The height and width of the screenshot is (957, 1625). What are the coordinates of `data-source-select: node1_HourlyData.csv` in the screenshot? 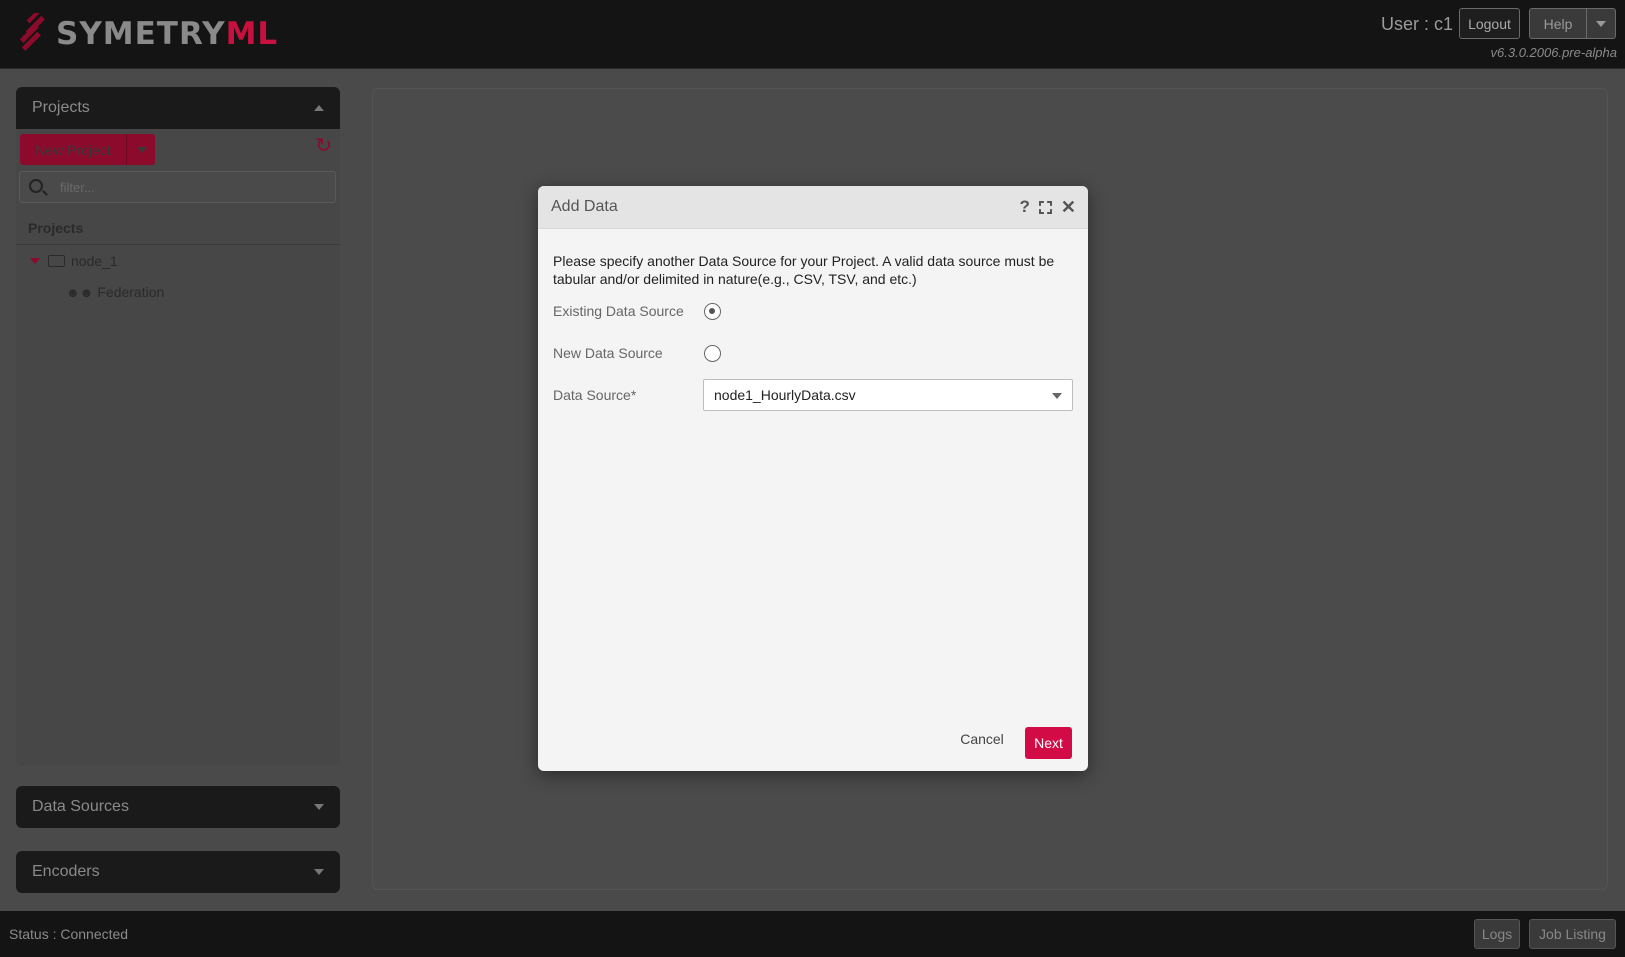 It's located at (888, 395).